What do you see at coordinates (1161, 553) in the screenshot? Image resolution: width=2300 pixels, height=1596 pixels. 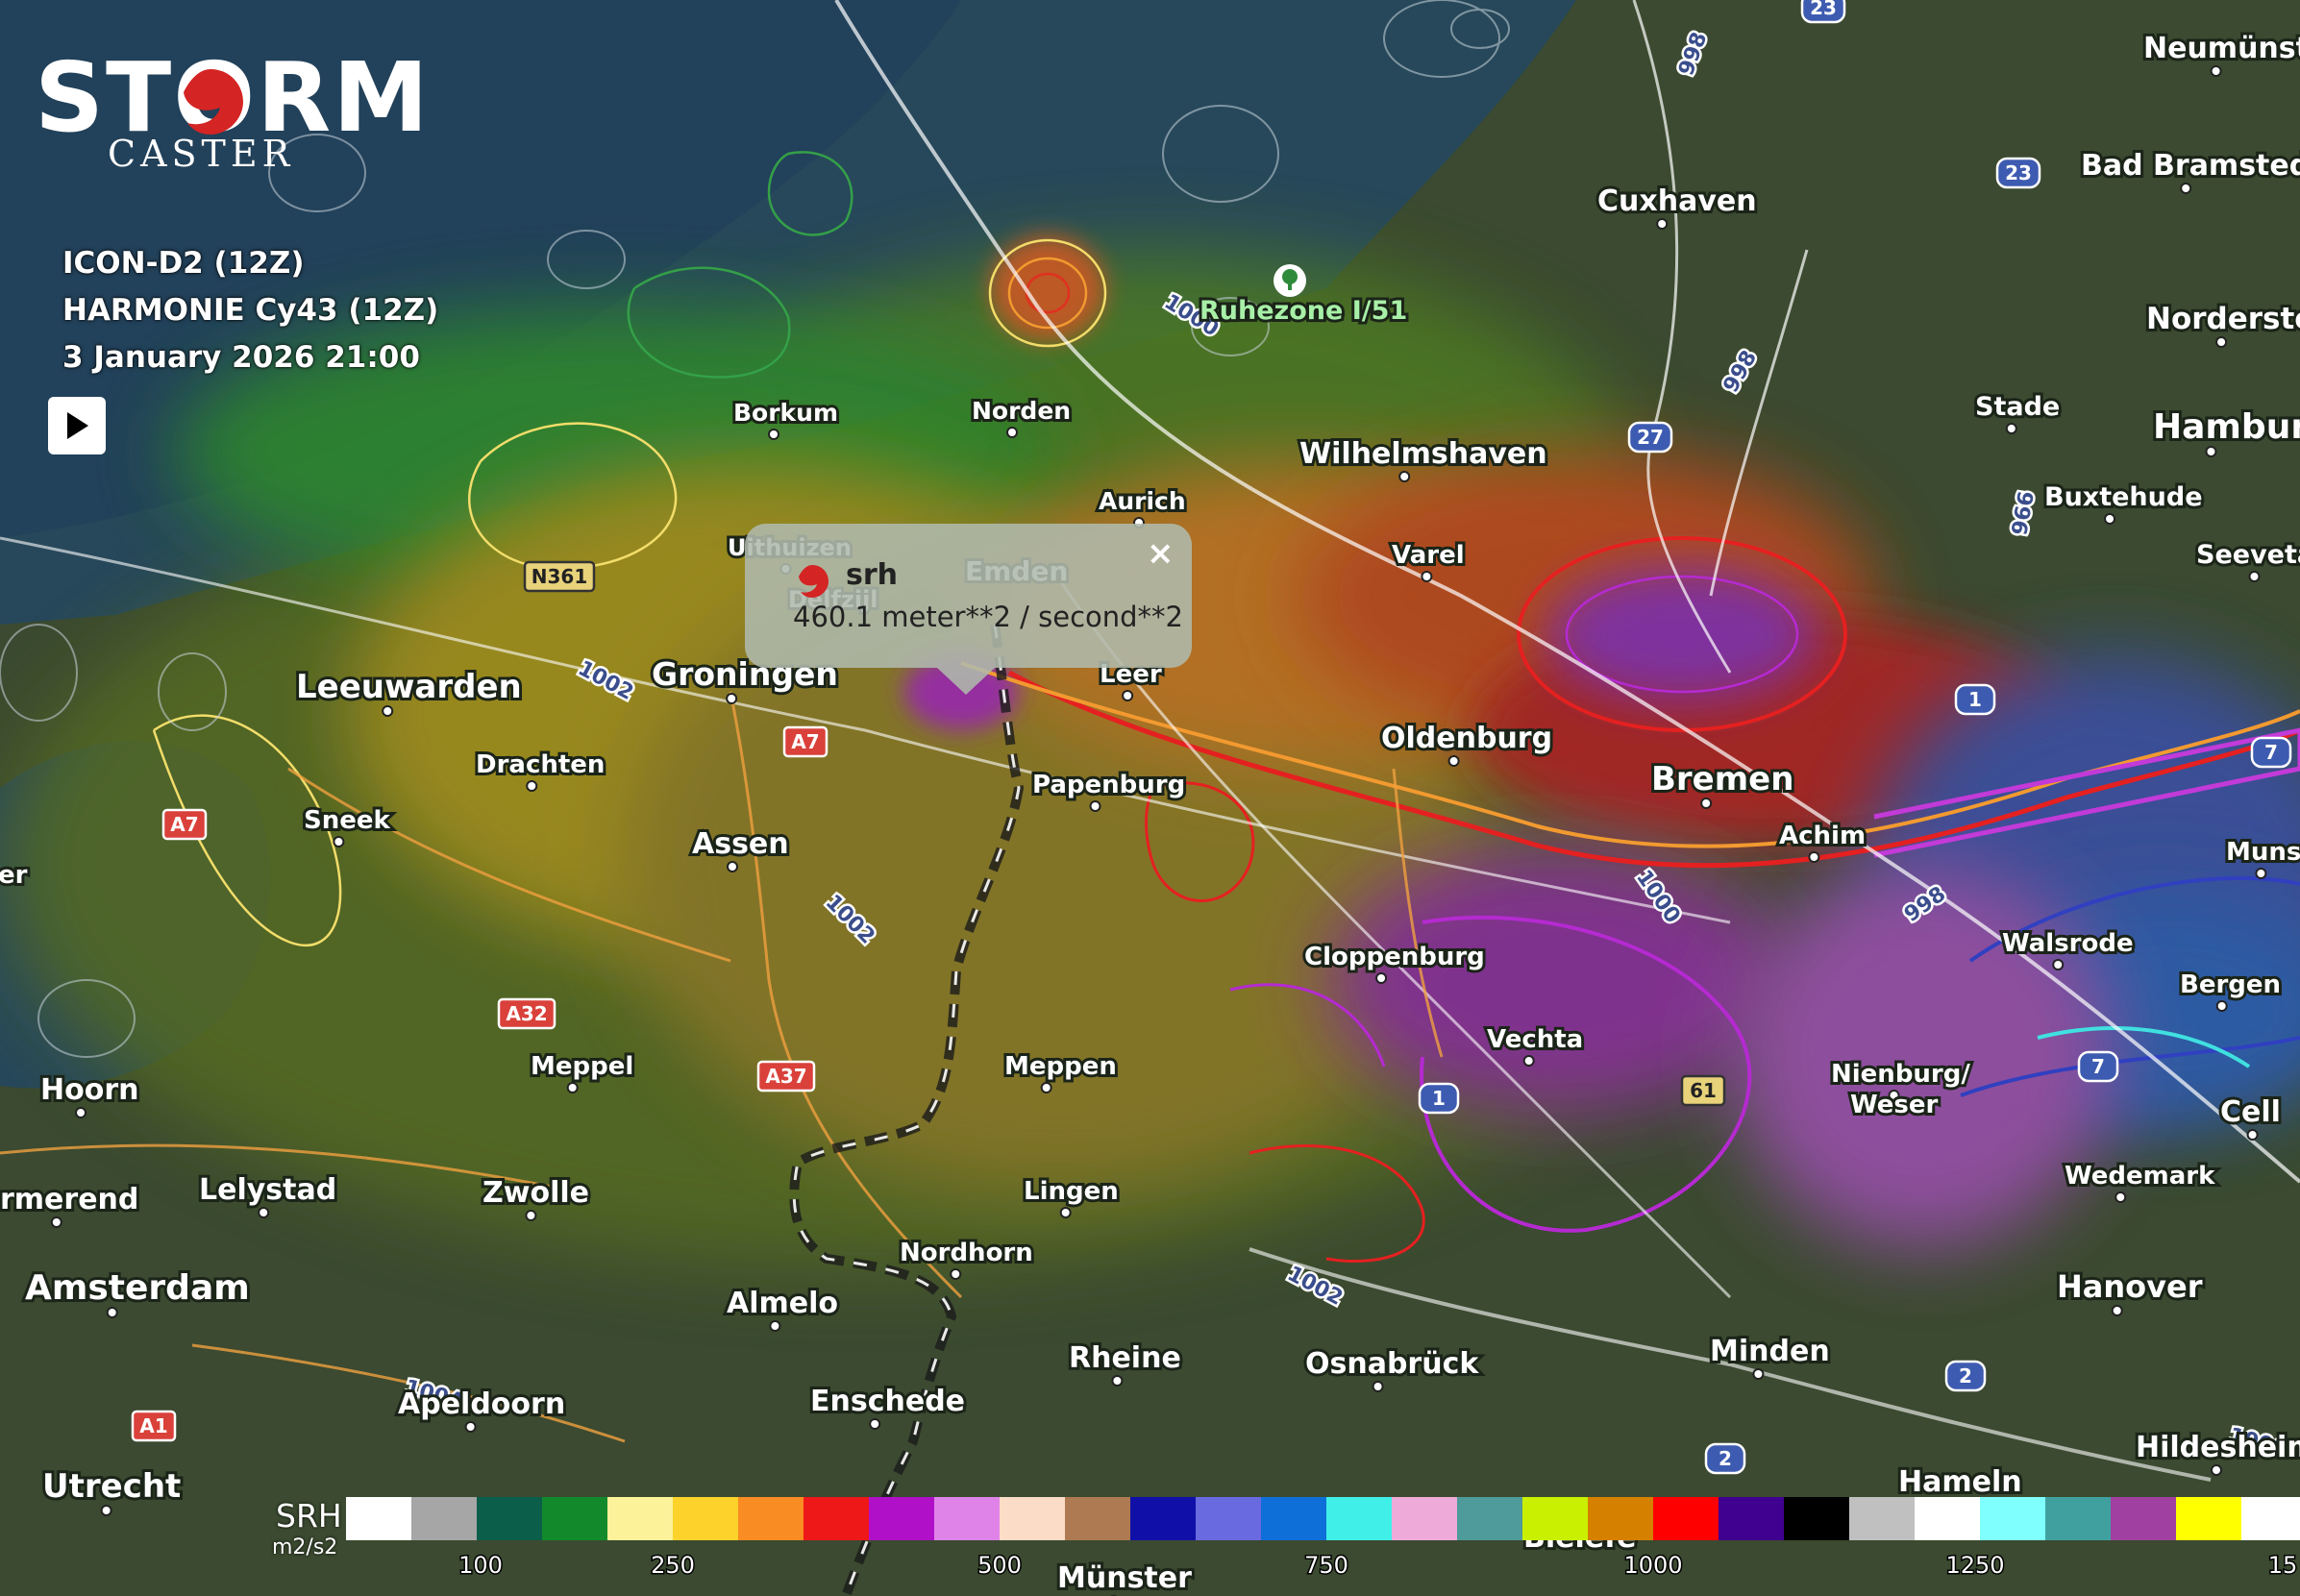 I see `close-icon: ×` at bounding box center [1161, 553].